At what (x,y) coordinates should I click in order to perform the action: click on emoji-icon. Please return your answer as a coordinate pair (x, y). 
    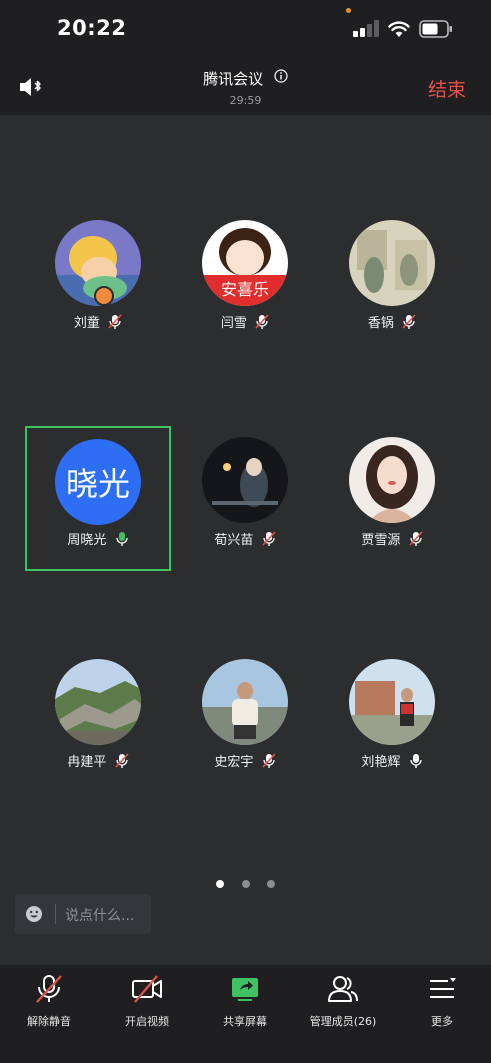
    Looking at the image, I should click on (34, 914).